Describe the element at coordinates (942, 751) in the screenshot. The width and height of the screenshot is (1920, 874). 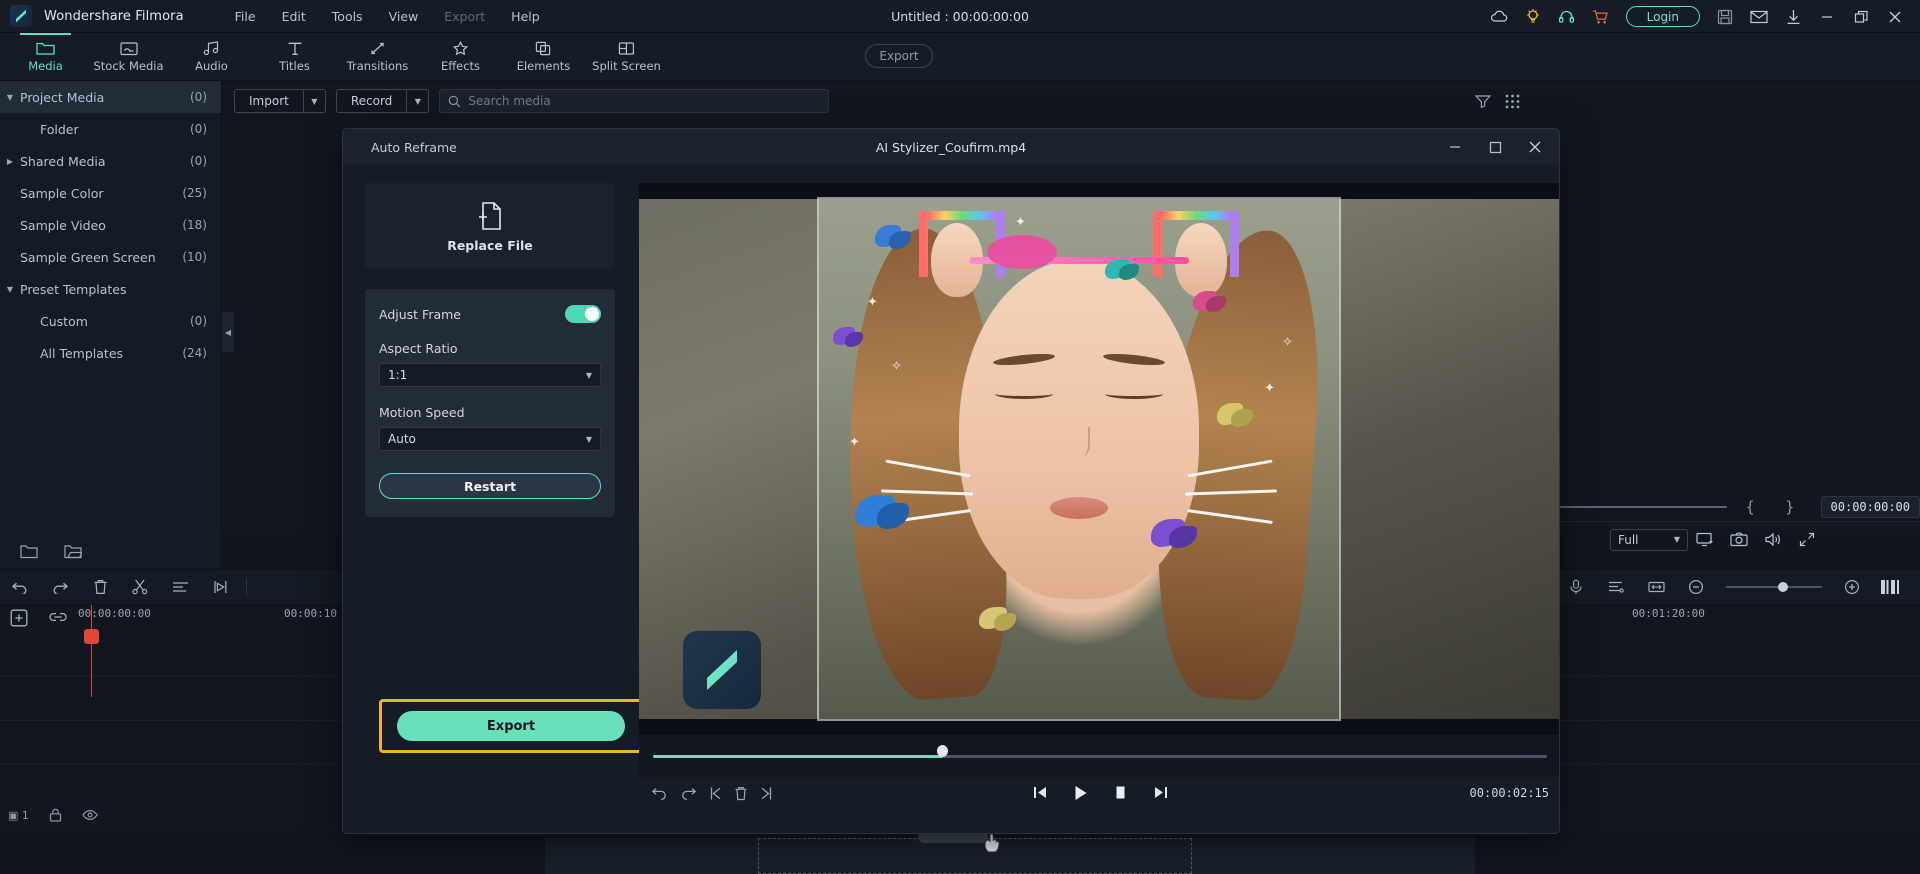
I see `player-progress-knob` at that location.